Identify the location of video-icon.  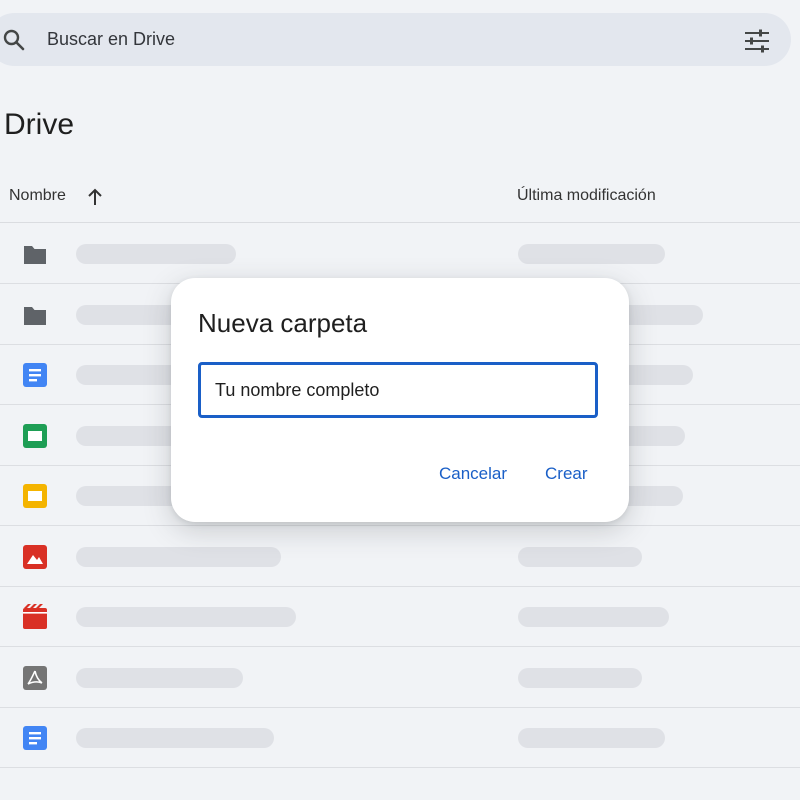
(35, 616).